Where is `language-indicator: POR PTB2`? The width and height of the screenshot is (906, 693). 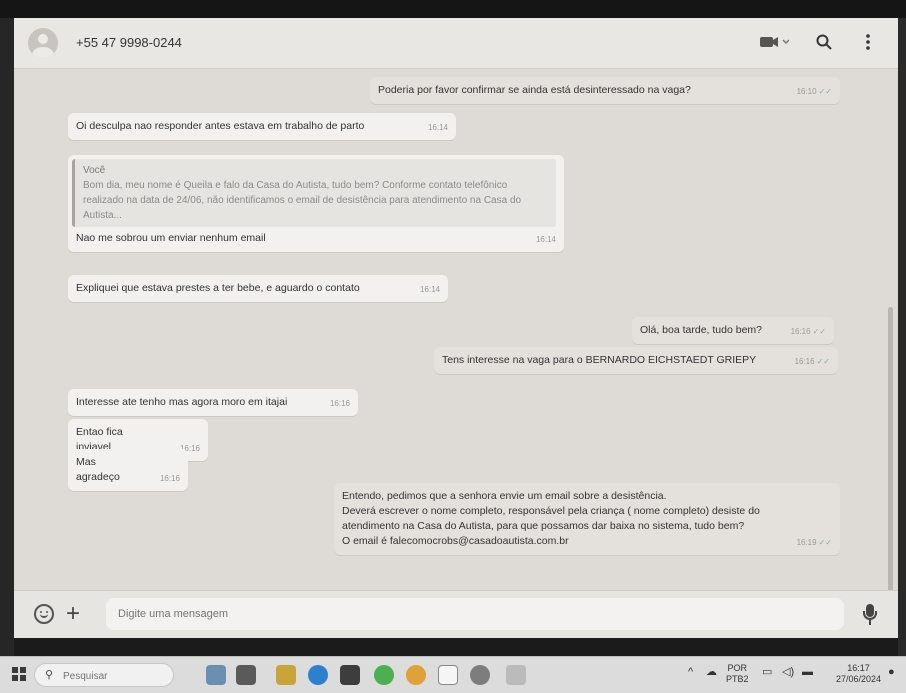
language-indicator: POR PTB2 is located at coordinates (737, 674).